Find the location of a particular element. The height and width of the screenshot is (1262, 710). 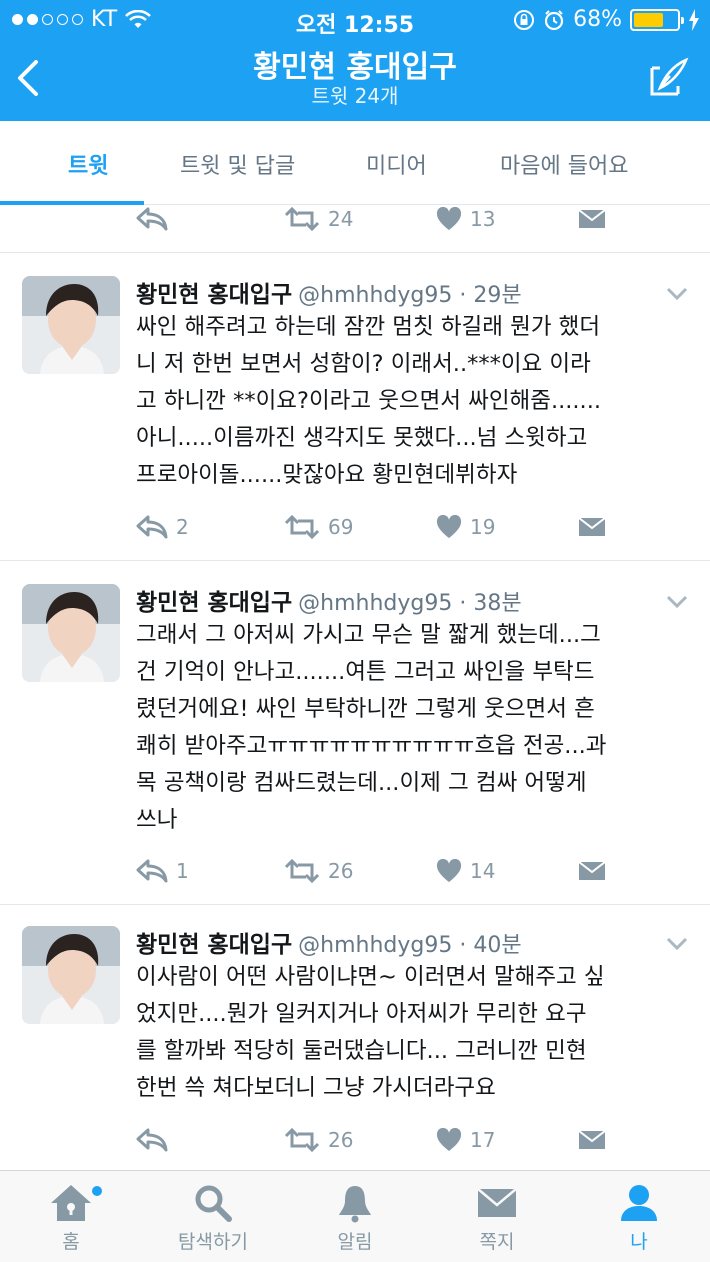

tab-home-label: 홈 is located at coordinates (71, 1242).